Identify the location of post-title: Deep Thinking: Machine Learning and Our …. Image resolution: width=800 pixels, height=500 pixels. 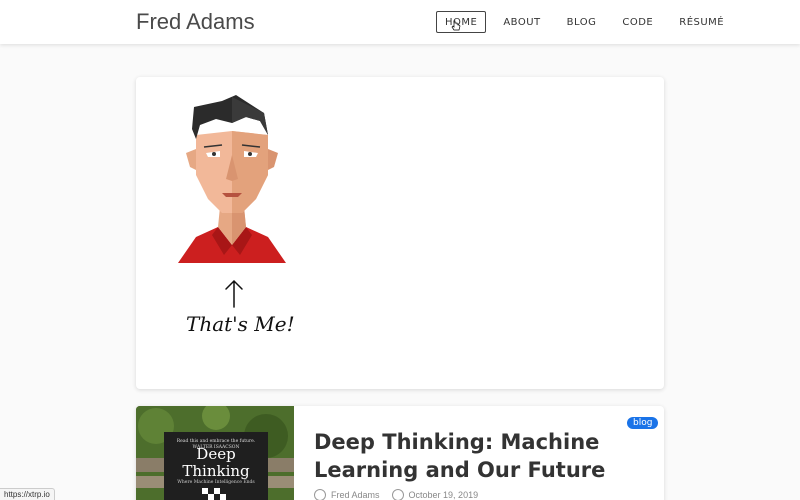
(474, 456).